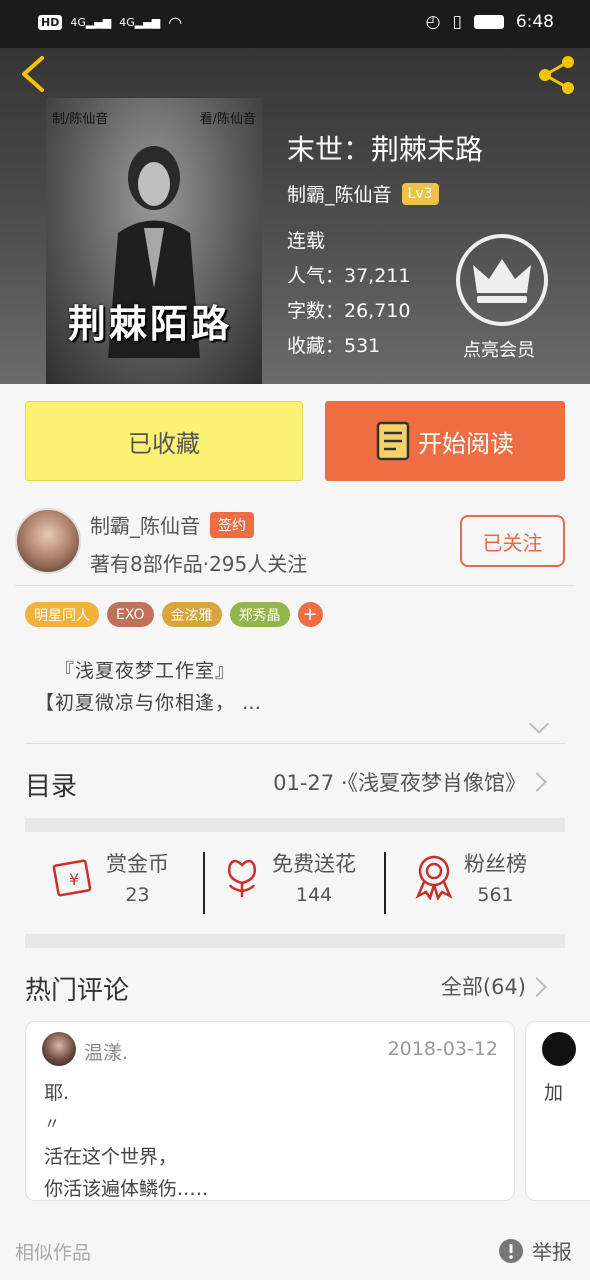 The image size is (590, 1280). I want to click on signal-icon: 4G▂▄▆, so click(91, 22).